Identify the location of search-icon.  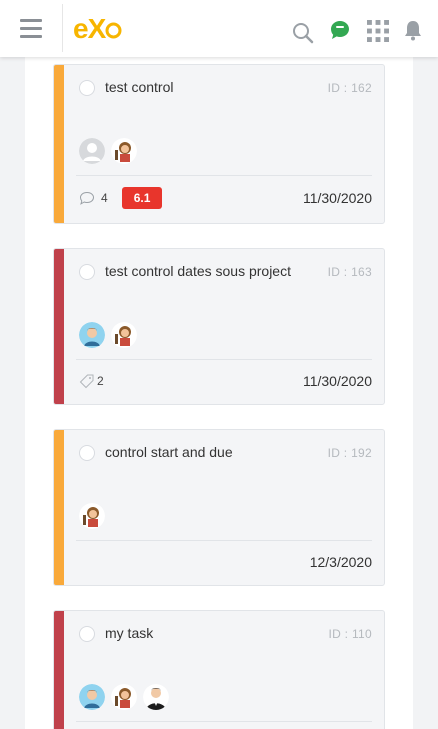
(303, 33).